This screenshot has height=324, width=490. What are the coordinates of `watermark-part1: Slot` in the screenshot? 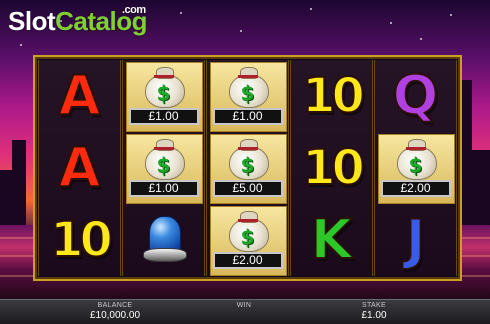 It's located at (32, 21).